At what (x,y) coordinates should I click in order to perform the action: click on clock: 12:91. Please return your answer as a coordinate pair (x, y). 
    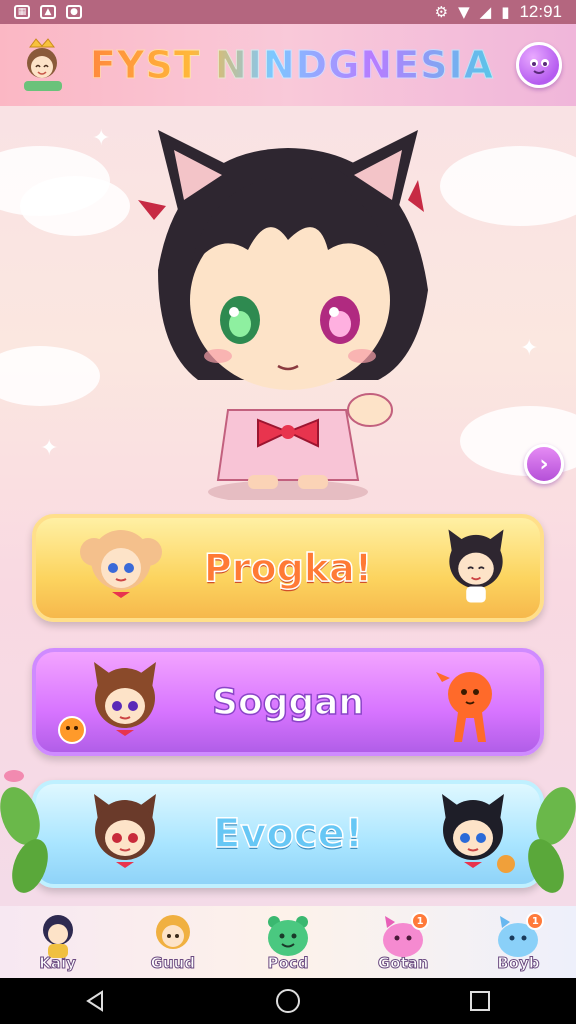
    Looking at the image, I should click on (540, 11).